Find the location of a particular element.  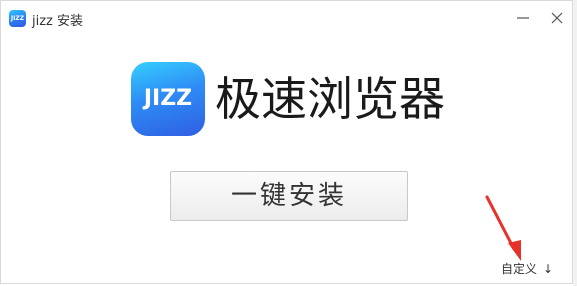

custom-install-link: 自定义 ↓ is located at coordinates (527, 268).